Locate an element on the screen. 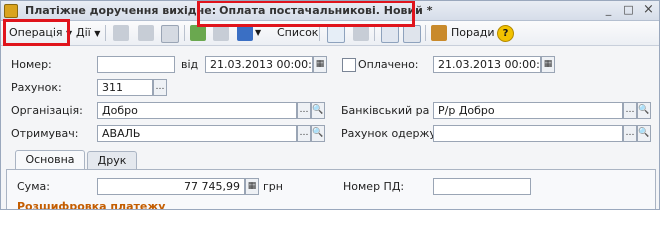  operation-label: Операція is located at coordinates (36, 32).